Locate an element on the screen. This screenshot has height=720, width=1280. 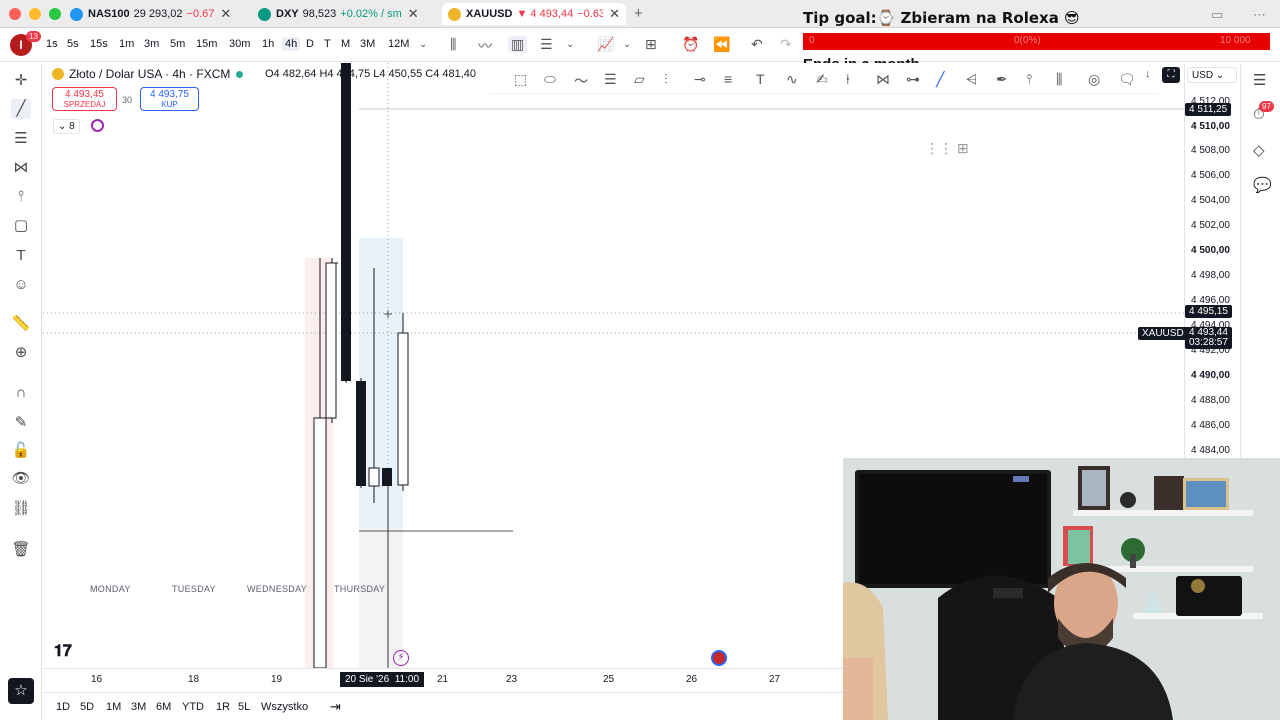
pitchfork-icon: ⫶ is located at coordinates (666, 79).